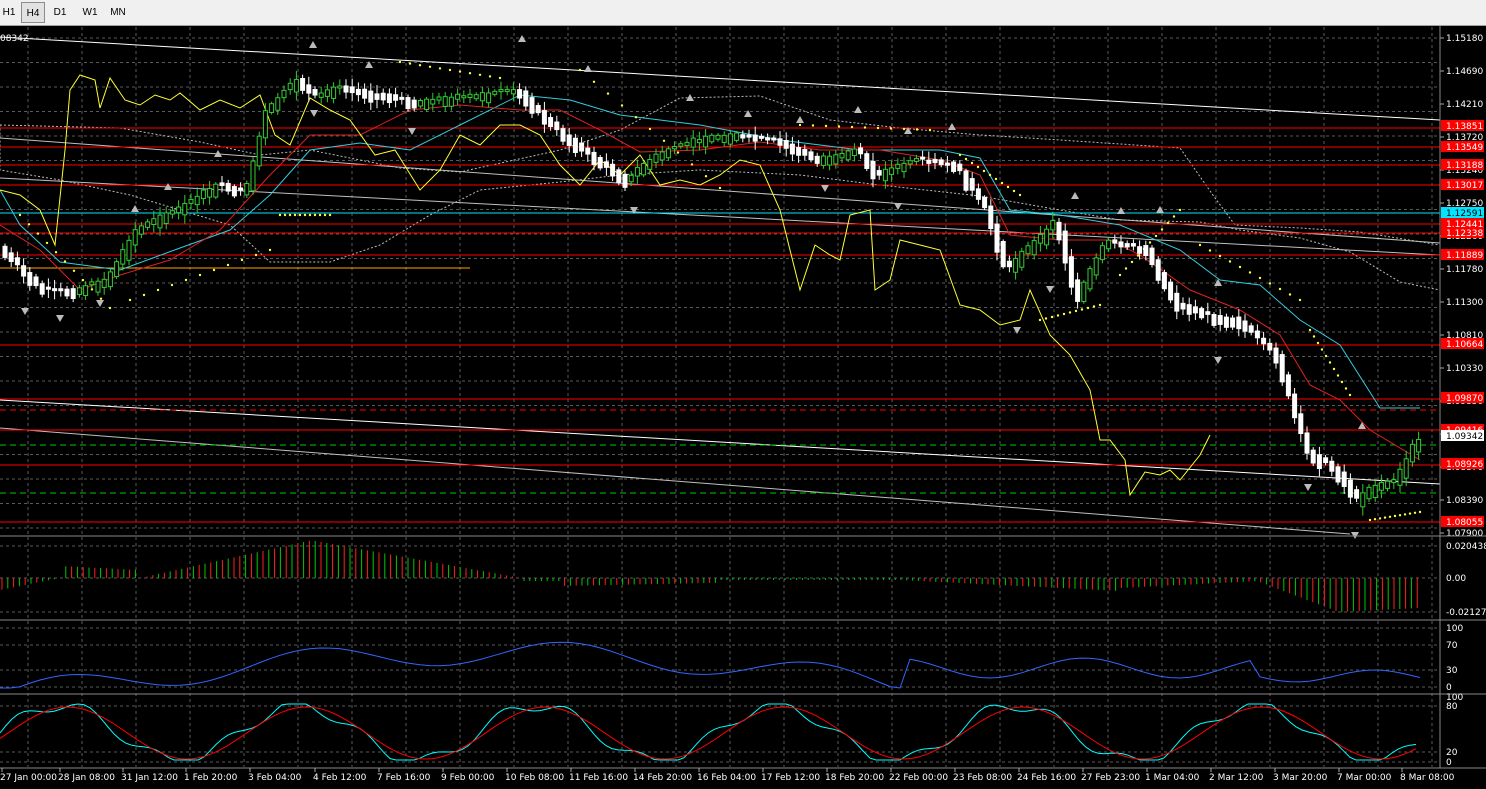 This screenshot has width=1486, height=789. What do you see at coordinates (33, 12) in the screenshot?
I see `timeframe-h4-button: H4` at bounding box center [33, 12].